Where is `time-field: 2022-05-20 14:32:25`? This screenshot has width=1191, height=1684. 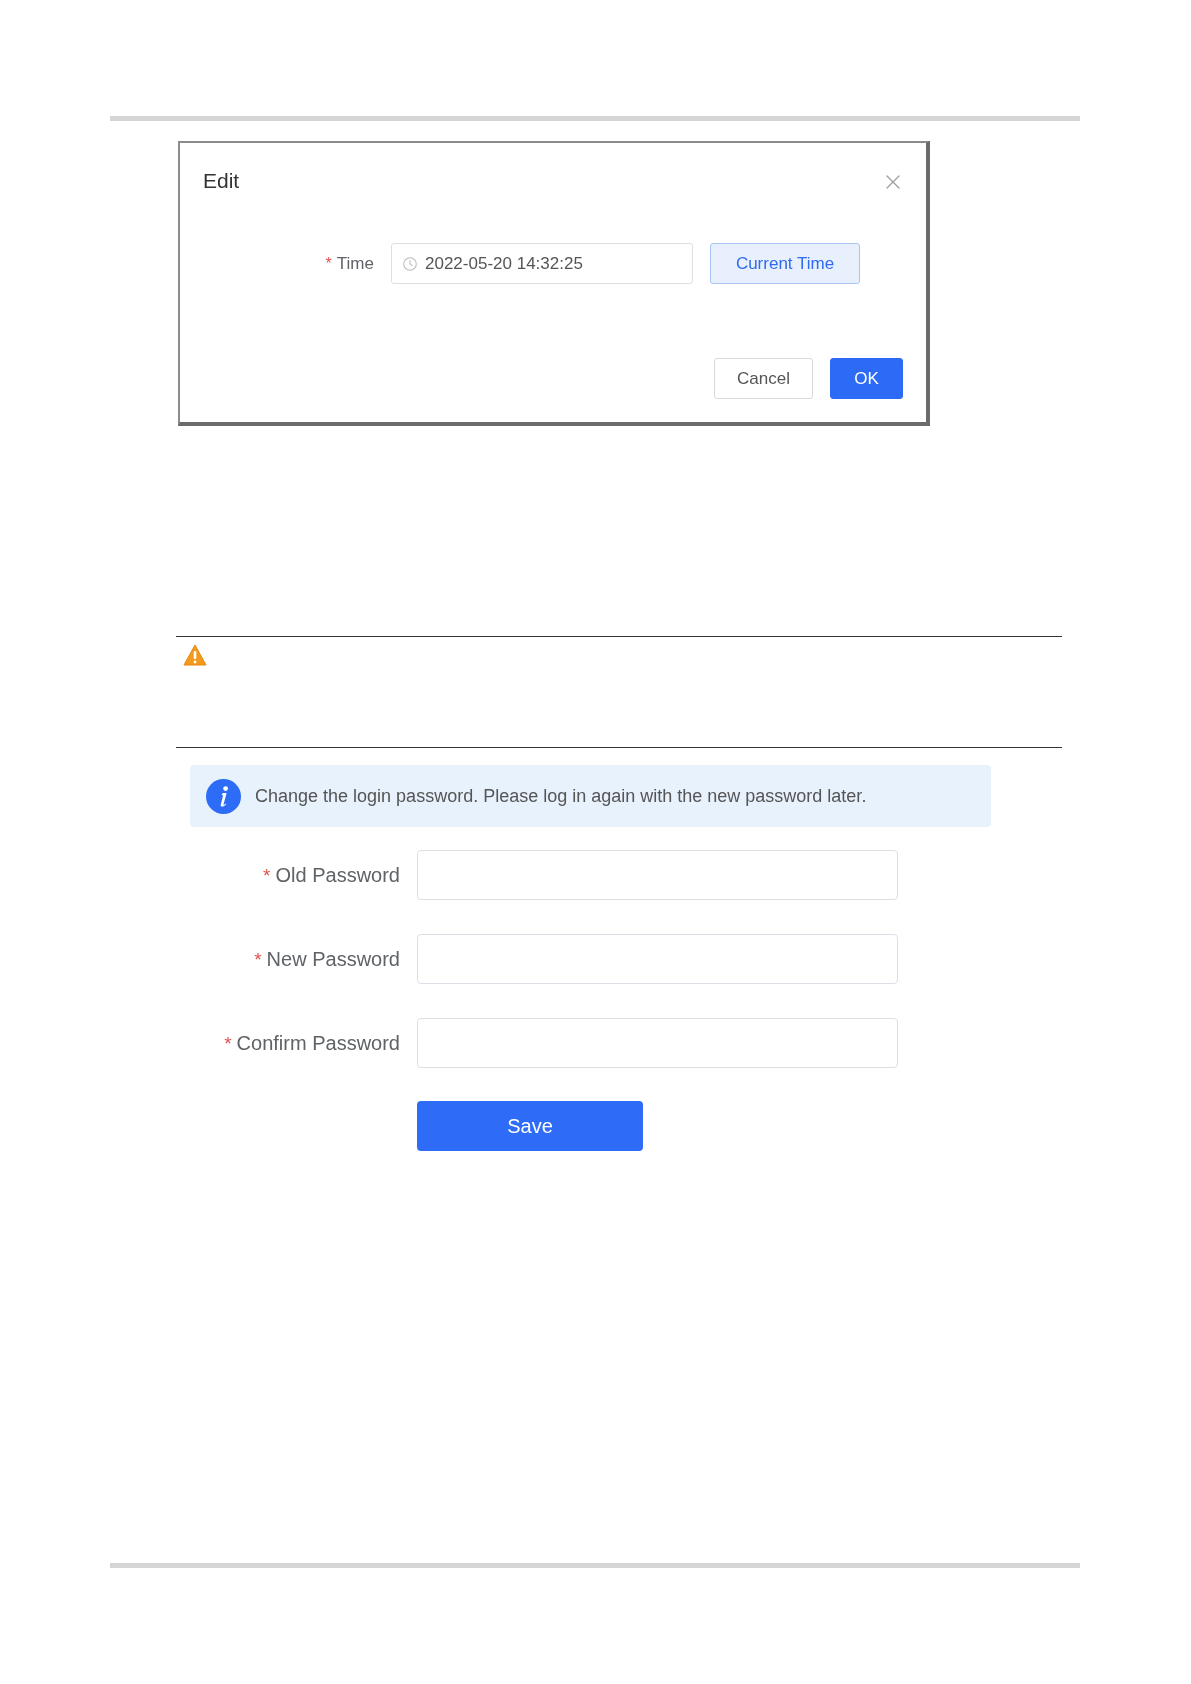
time-field: 2022-05-20 14:32:25 is located at coordinates (542, 263).